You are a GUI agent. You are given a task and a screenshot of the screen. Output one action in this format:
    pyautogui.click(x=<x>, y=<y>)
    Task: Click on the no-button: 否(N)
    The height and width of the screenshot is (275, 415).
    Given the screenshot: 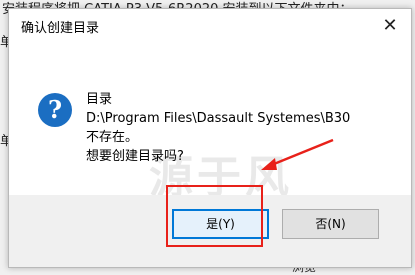 What is the action you would take?
    pyautogui.click(x=330, y=224)
    